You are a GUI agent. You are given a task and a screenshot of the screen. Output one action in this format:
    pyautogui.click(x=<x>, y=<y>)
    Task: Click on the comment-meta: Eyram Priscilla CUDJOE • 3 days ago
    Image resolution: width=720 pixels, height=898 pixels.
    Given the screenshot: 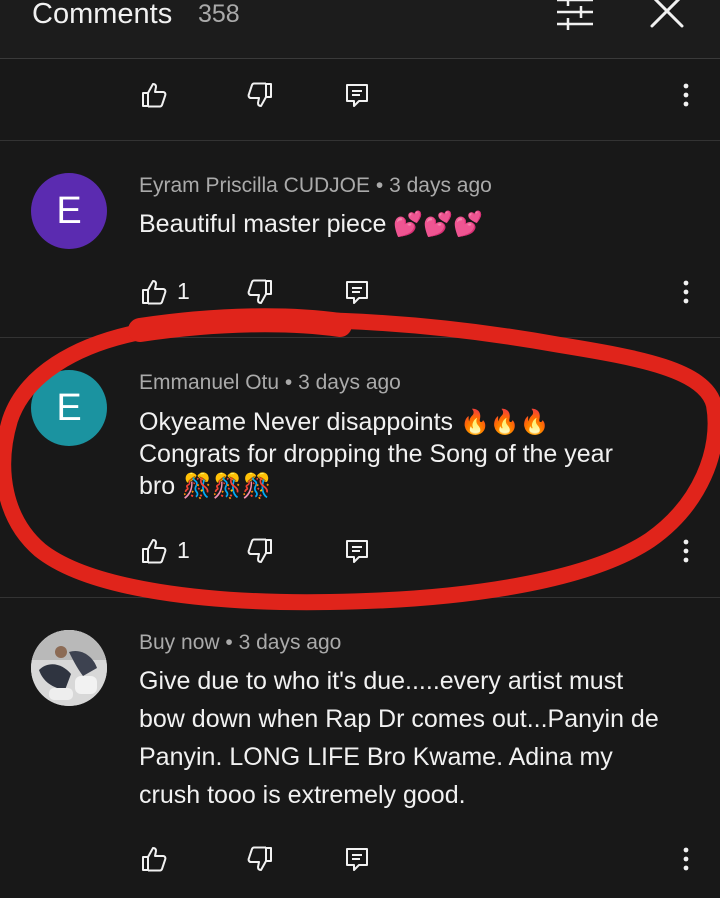 What is the action you would take?
    pyautogui.click(x=315, y=186)
    